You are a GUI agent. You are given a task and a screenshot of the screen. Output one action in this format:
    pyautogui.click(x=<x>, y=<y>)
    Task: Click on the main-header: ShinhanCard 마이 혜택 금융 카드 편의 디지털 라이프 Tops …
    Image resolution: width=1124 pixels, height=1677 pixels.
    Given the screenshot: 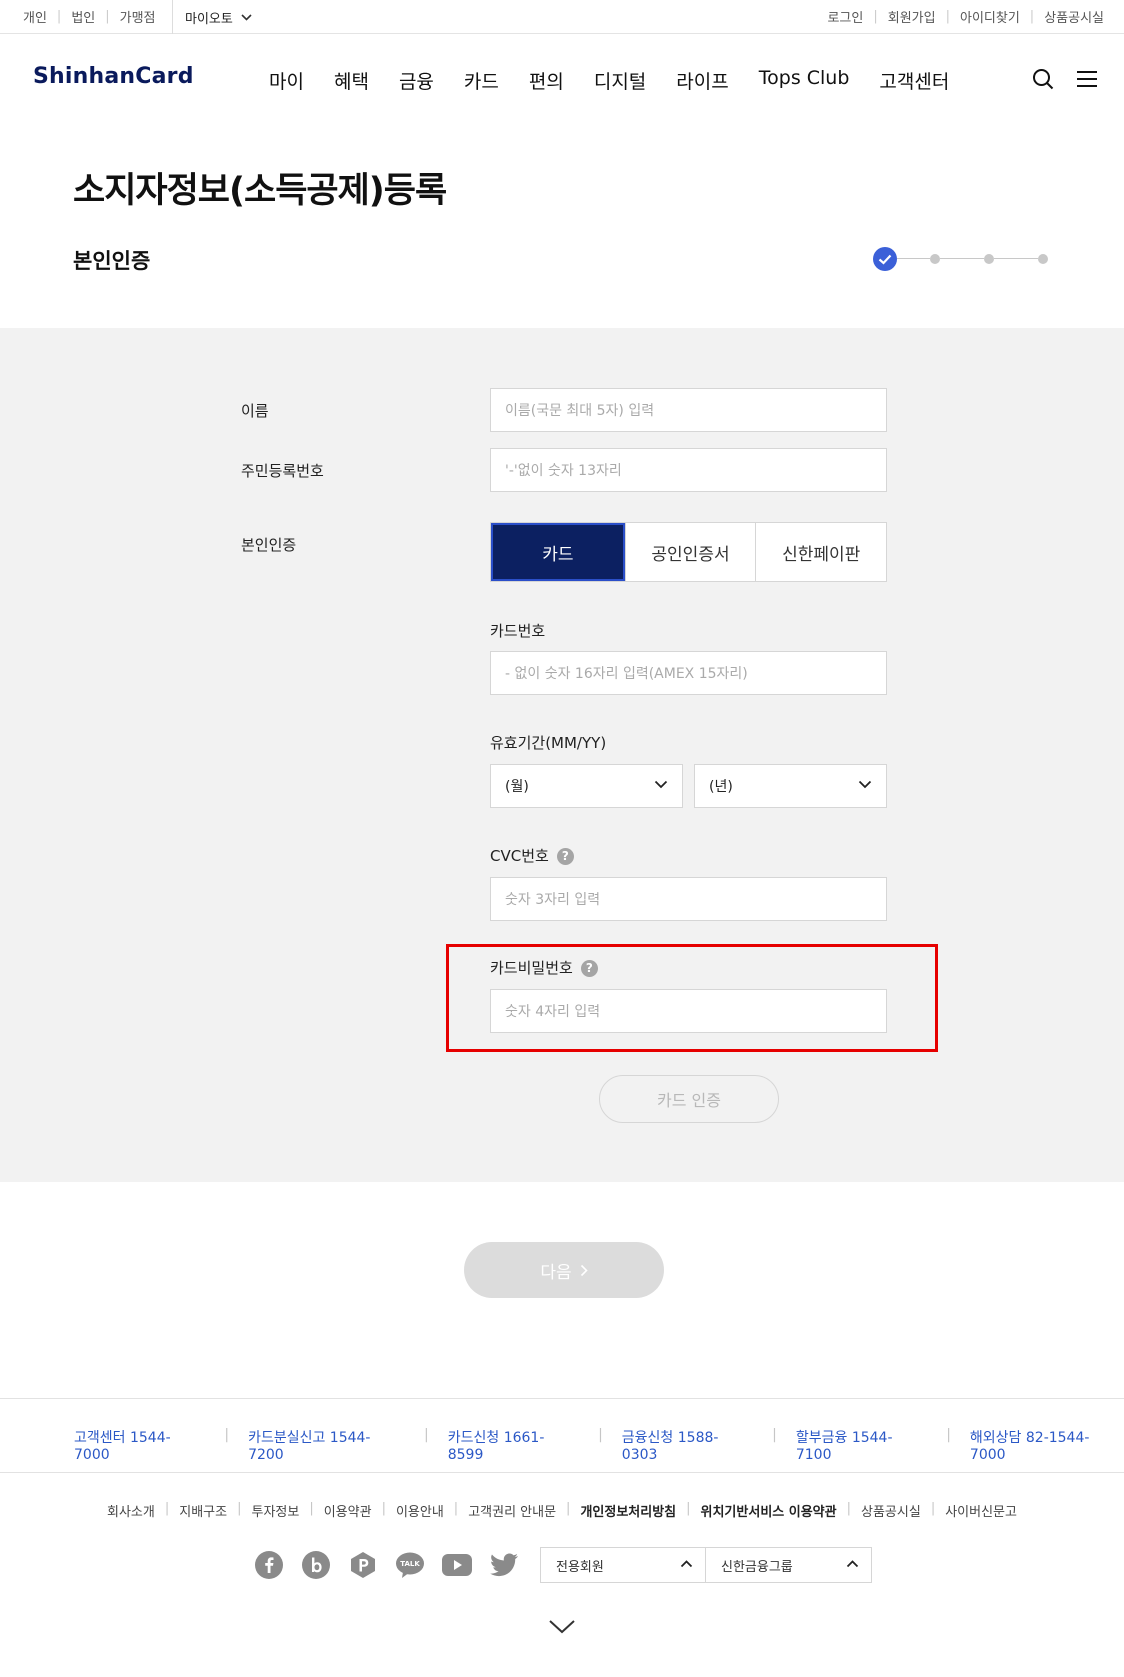 What is the action you would take?
    pyautogui.click(x=562, y=79)
    